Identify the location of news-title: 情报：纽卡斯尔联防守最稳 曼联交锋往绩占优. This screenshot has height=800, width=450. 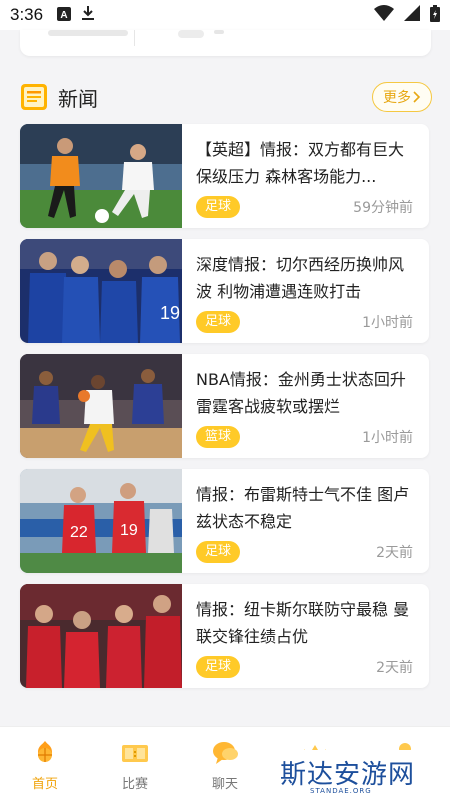
(303, 623).